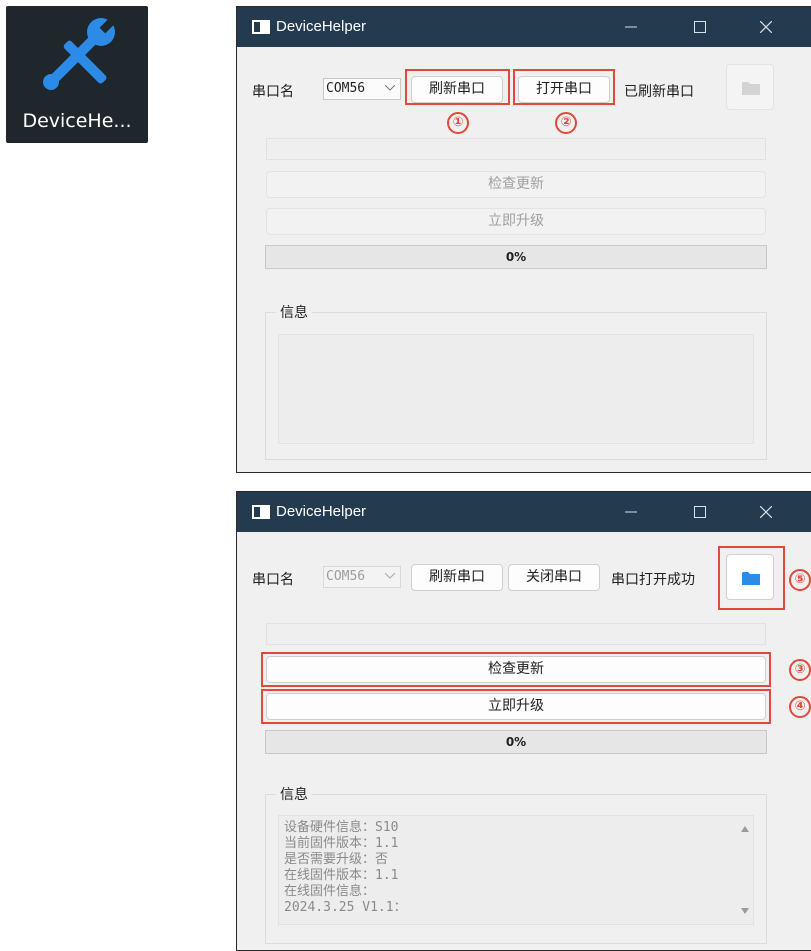 The width and height of the screenshot is (811, 951). What do you see at coordinates (79, 53) in the screenshot?
I see `wrench-screwdriver-icon` at bounding box center [79, 53].